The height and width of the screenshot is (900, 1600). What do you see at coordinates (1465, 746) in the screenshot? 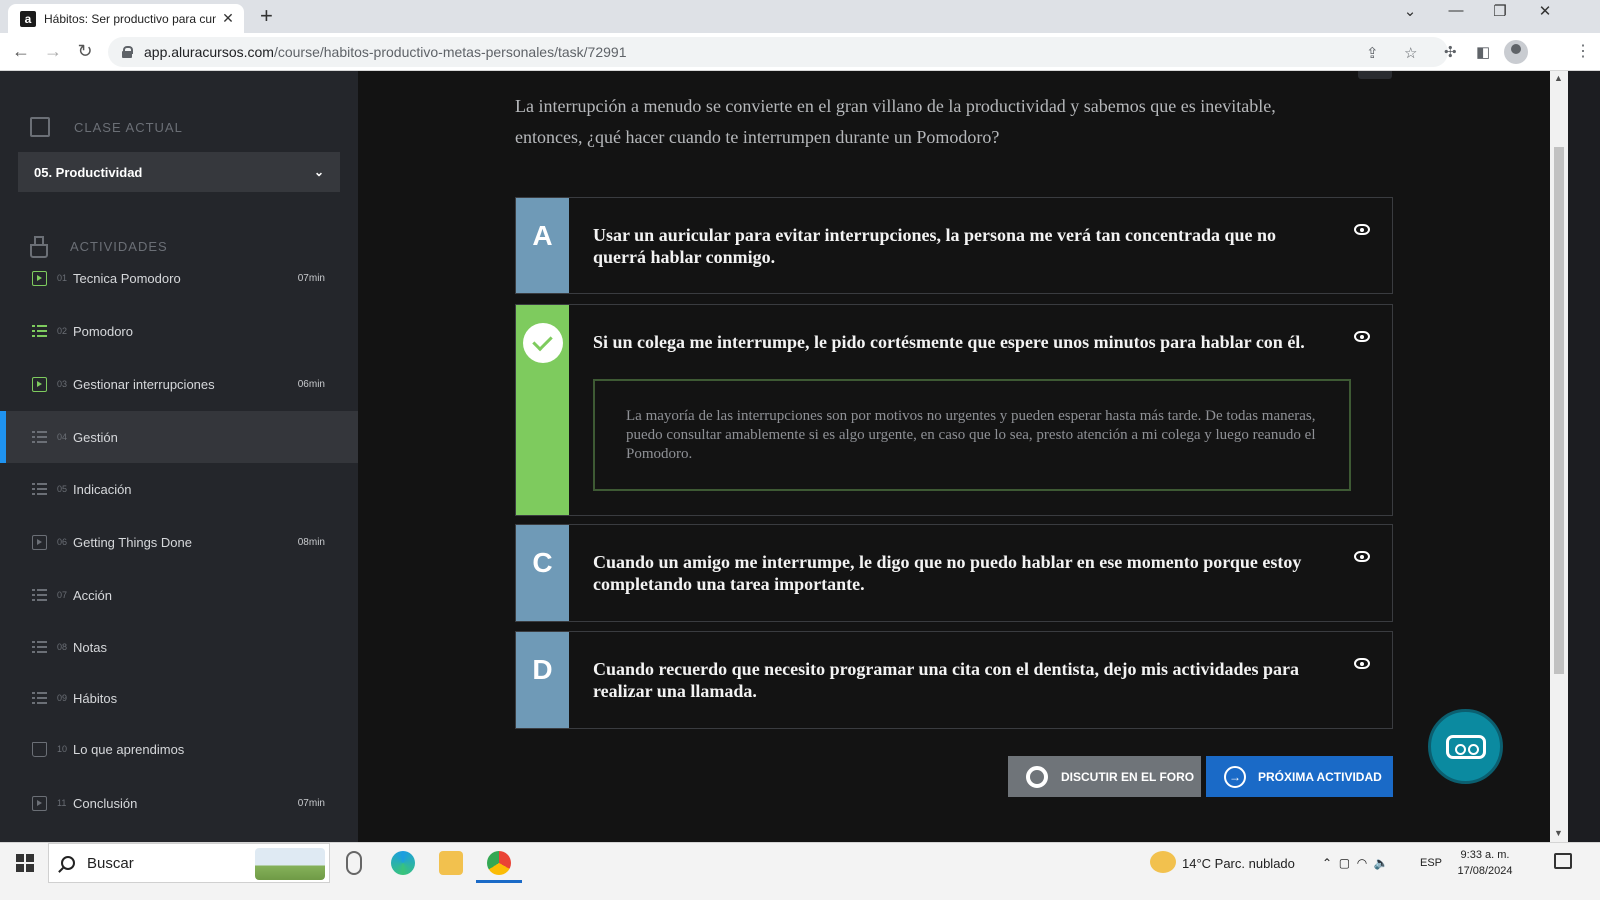
I see `chatbot-button` at bounding box center [1465, 746].